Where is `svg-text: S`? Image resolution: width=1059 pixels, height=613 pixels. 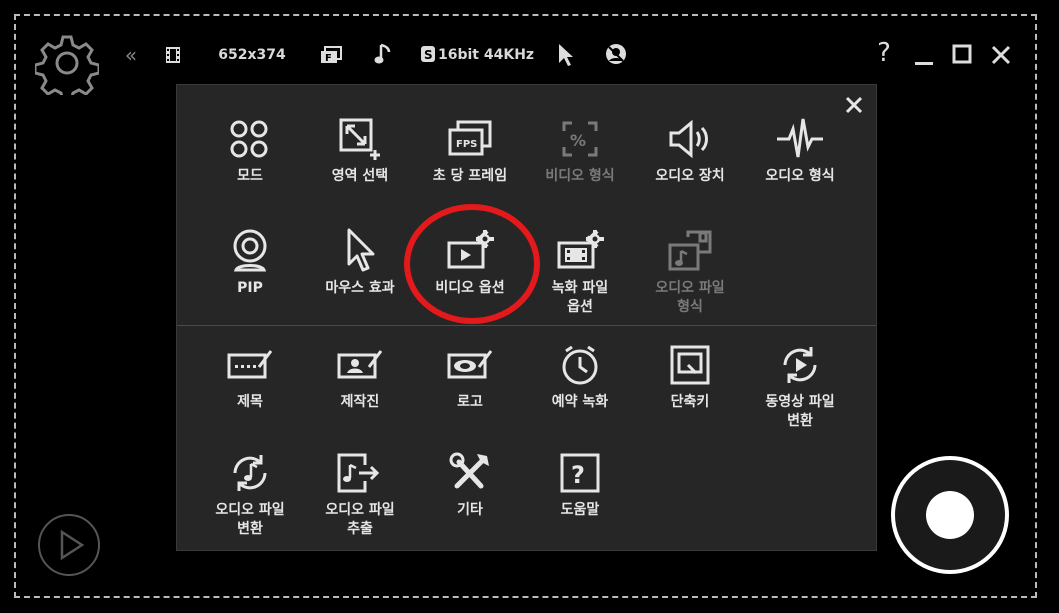
svg-text: S is located at coordinates (428, 55).